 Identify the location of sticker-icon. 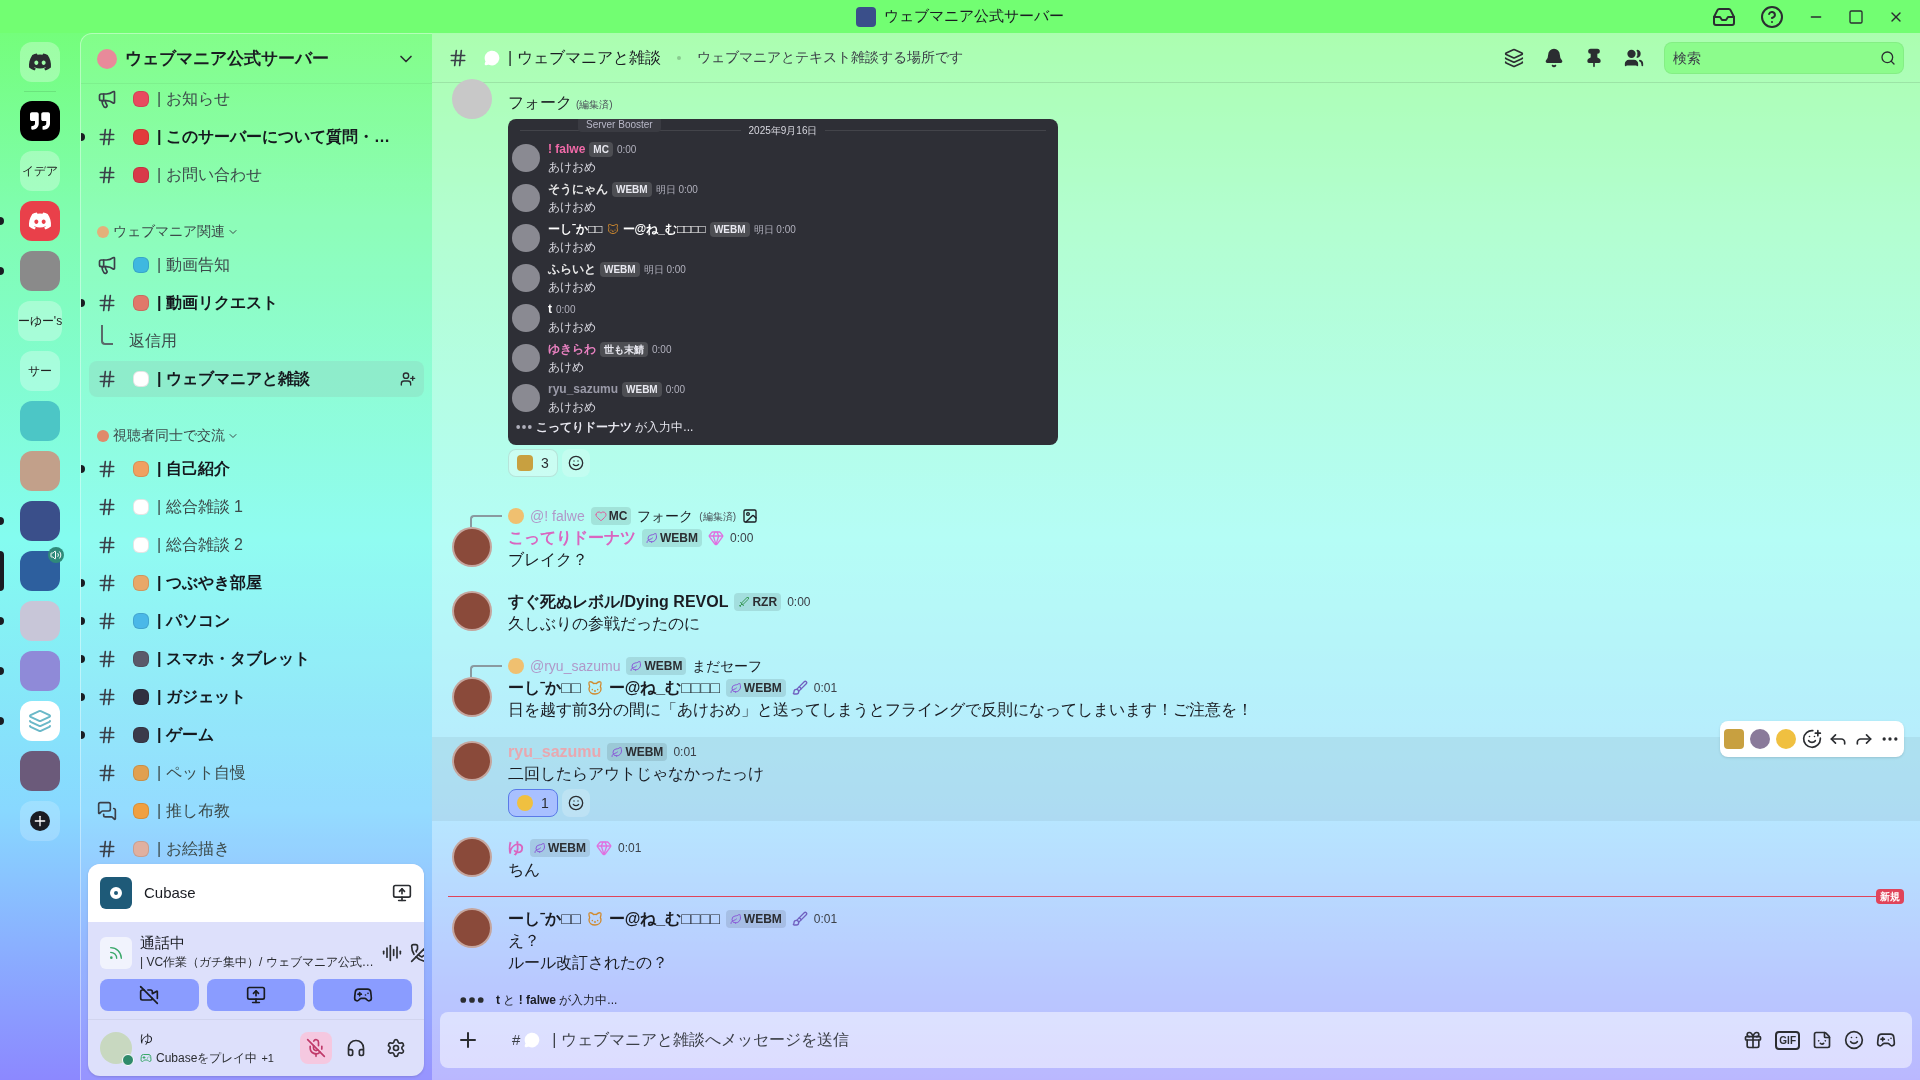
(1822, 1040).